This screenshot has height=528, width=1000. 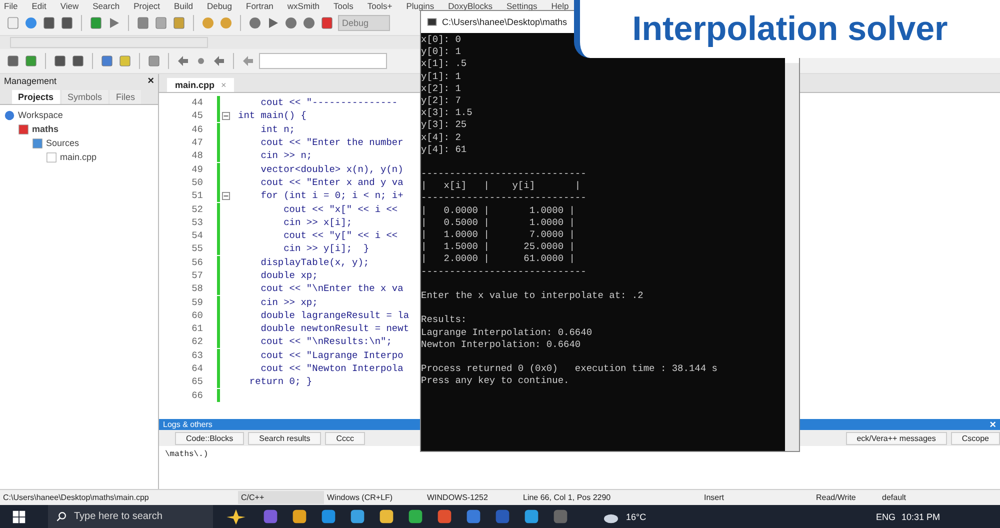 What do you see at coordinates (40, 115) in the screenshot?
I see `tree-item: Workspace` at bounding box center [40, 115].